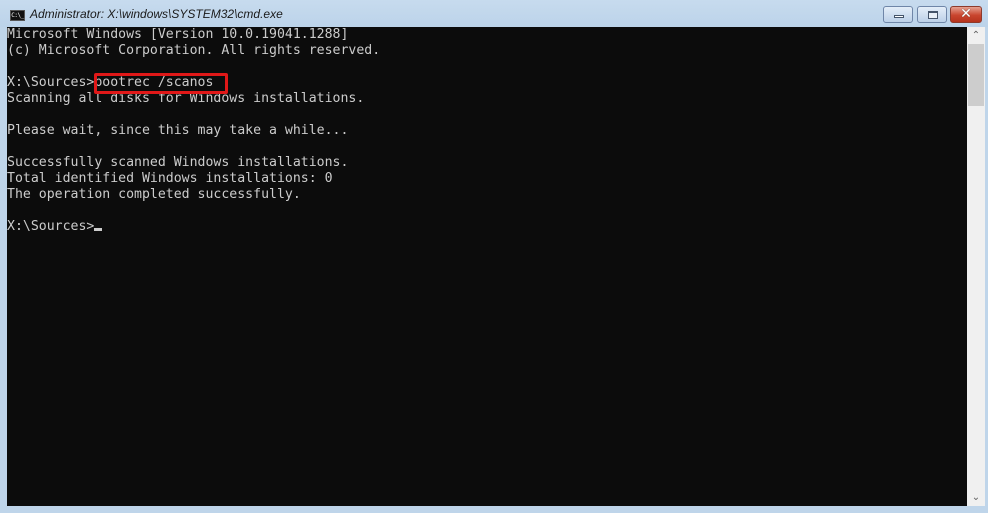 This screenshot has height=513, width=988. Describe the element at coordinates (976, 75) in the screenshot. I see `scrollbar-thumb` at that location.